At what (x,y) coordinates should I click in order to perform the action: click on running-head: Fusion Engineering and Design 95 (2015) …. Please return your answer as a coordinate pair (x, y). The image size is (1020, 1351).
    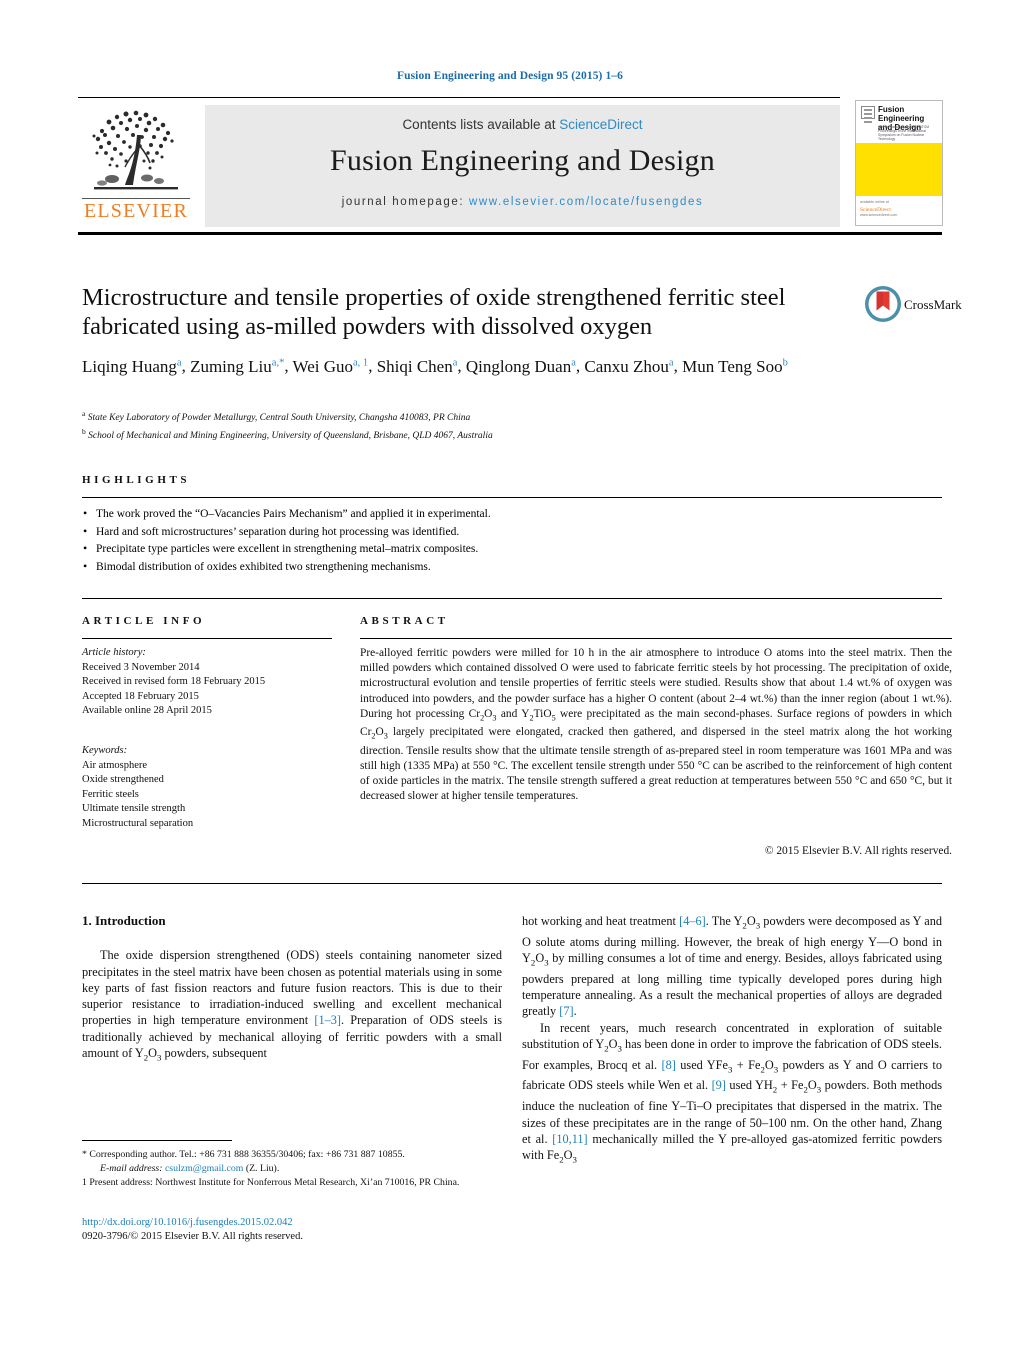
    Looking at the image, I should click on (510, 76).